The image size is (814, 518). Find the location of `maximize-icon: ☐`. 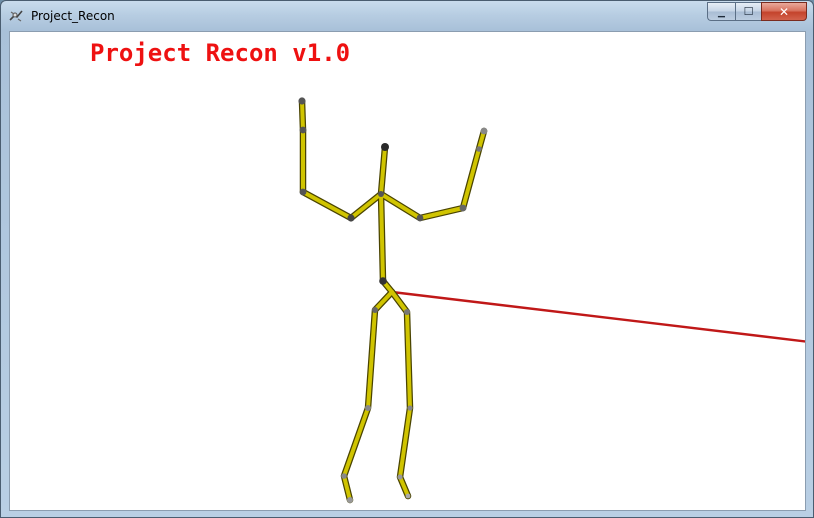

maximize-icon: ☐ is located at coordinates (748, 11).